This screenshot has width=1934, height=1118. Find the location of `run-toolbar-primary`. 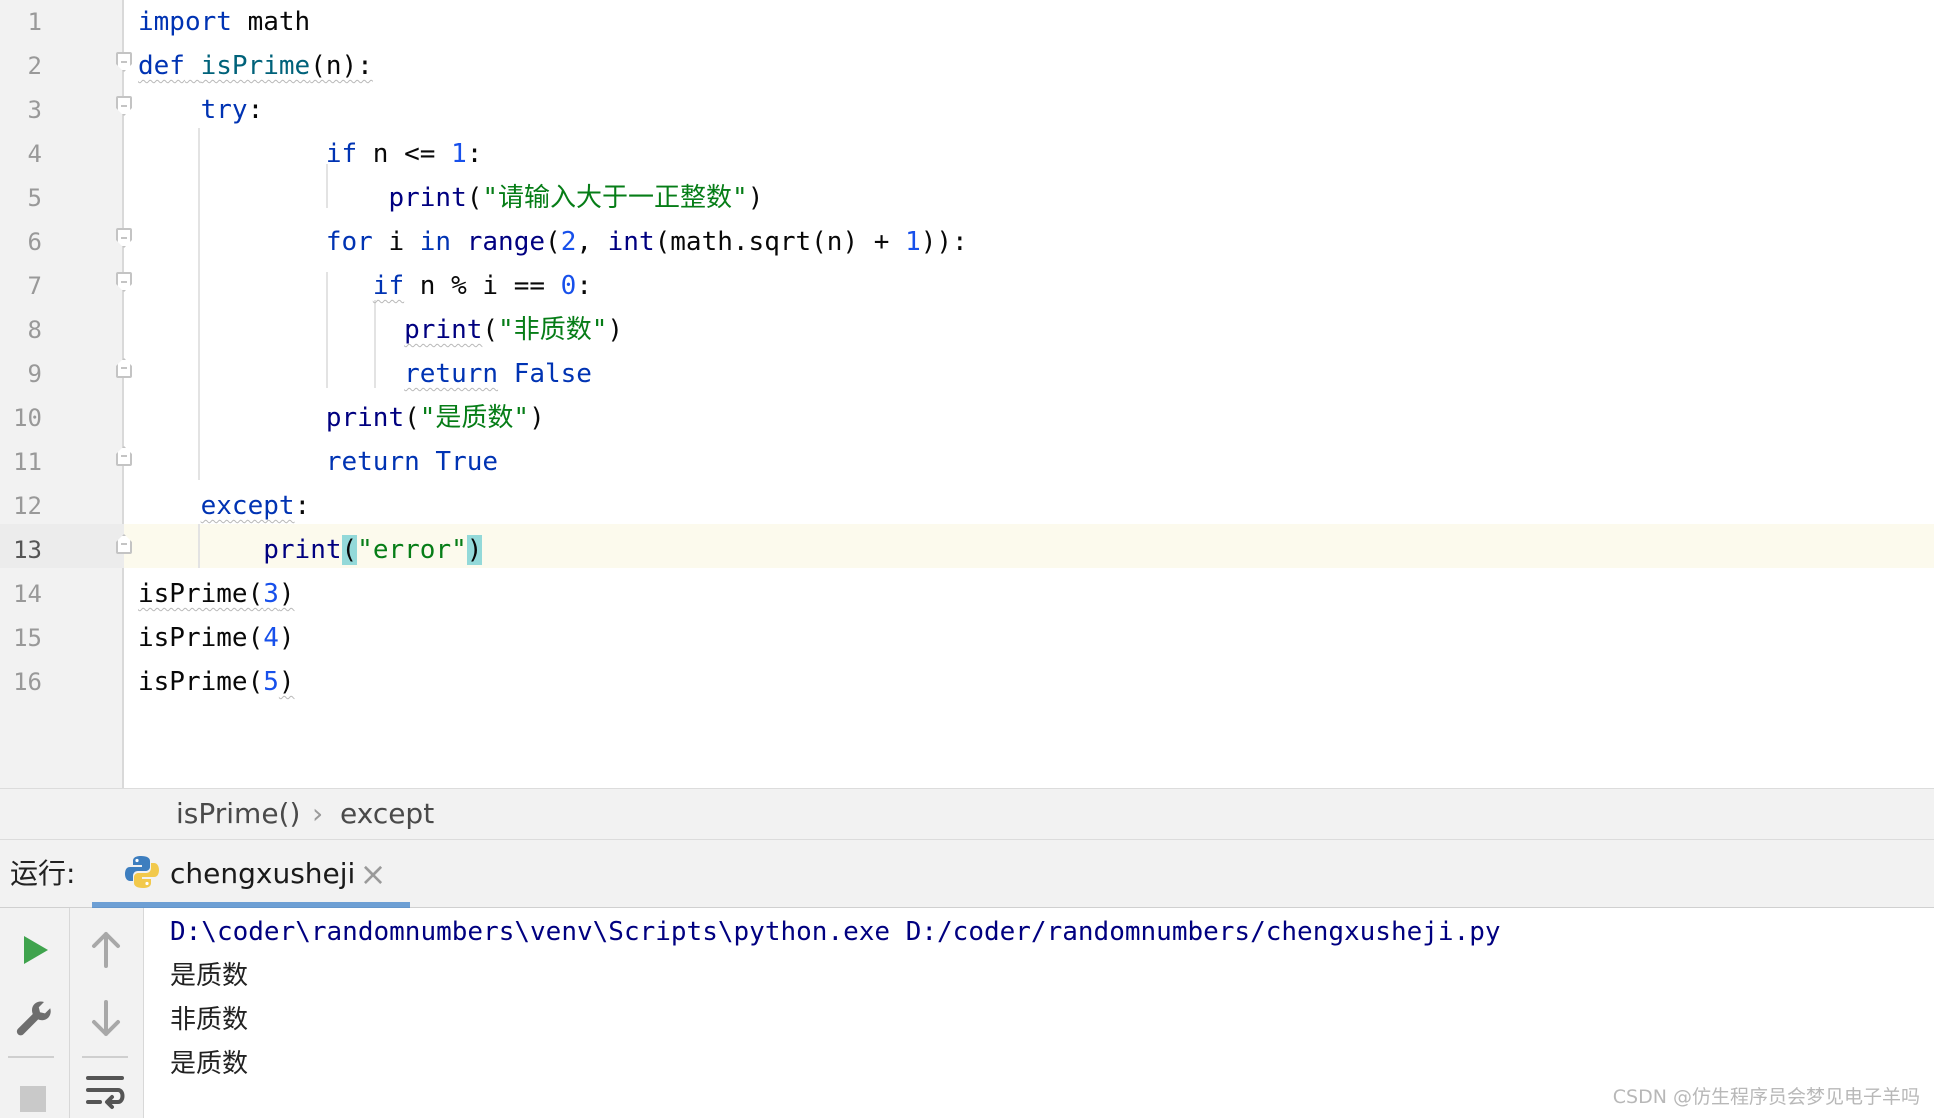

run-toolbar-primary is located at coordinates (35, 1013).